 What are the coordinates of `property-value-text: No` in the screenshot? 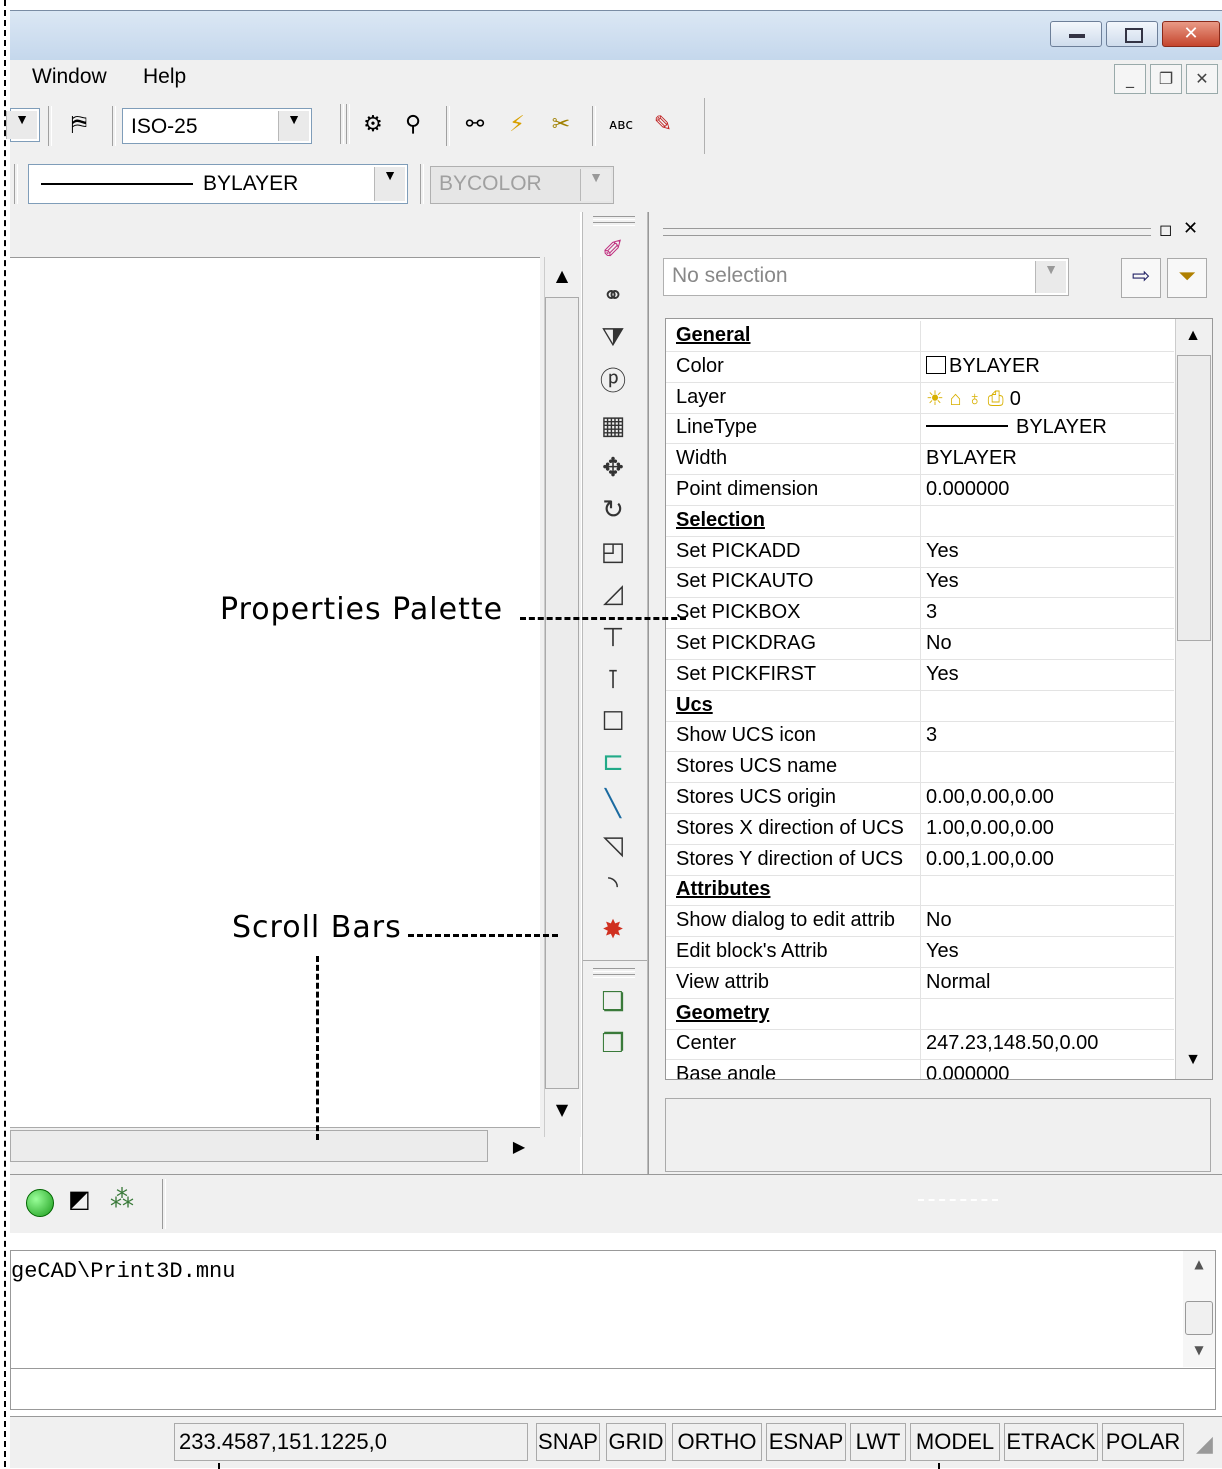 It's located at (939, 643).